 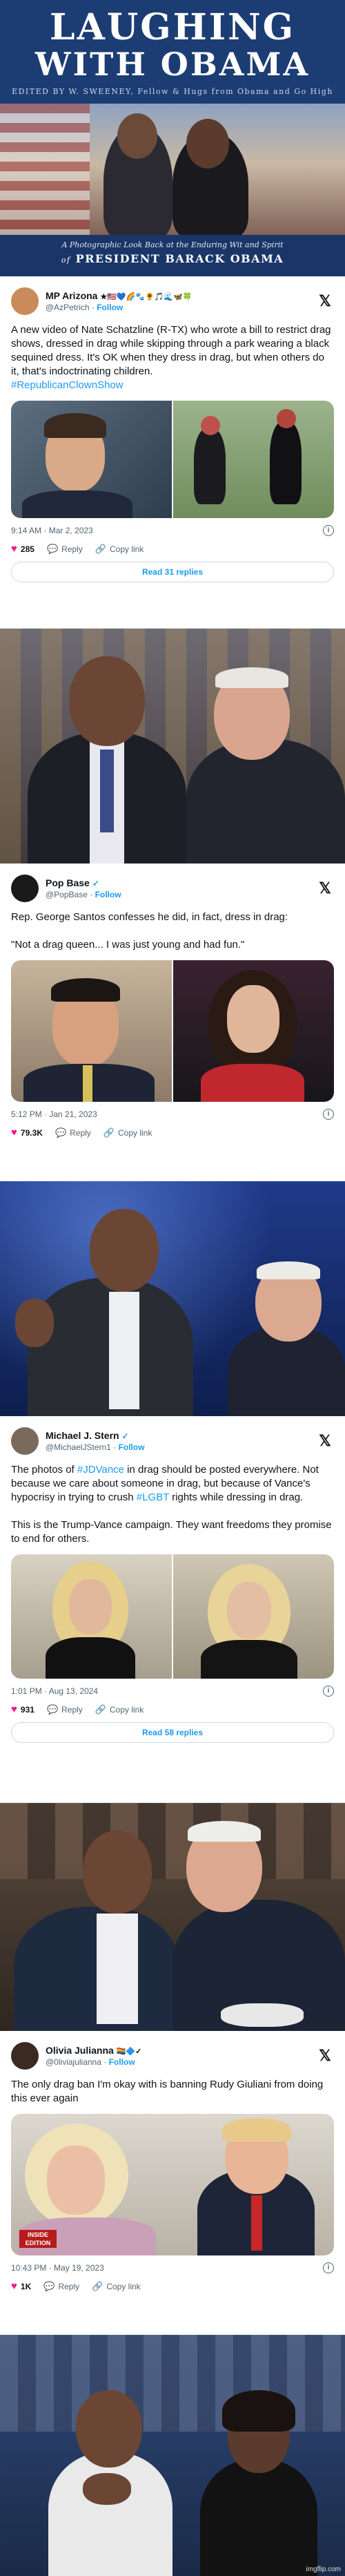 What do you see at coordinates (153, 1497) in the screenshot?
I see `hashtag-link: #LGBT` at bounding box center [153, 1497].